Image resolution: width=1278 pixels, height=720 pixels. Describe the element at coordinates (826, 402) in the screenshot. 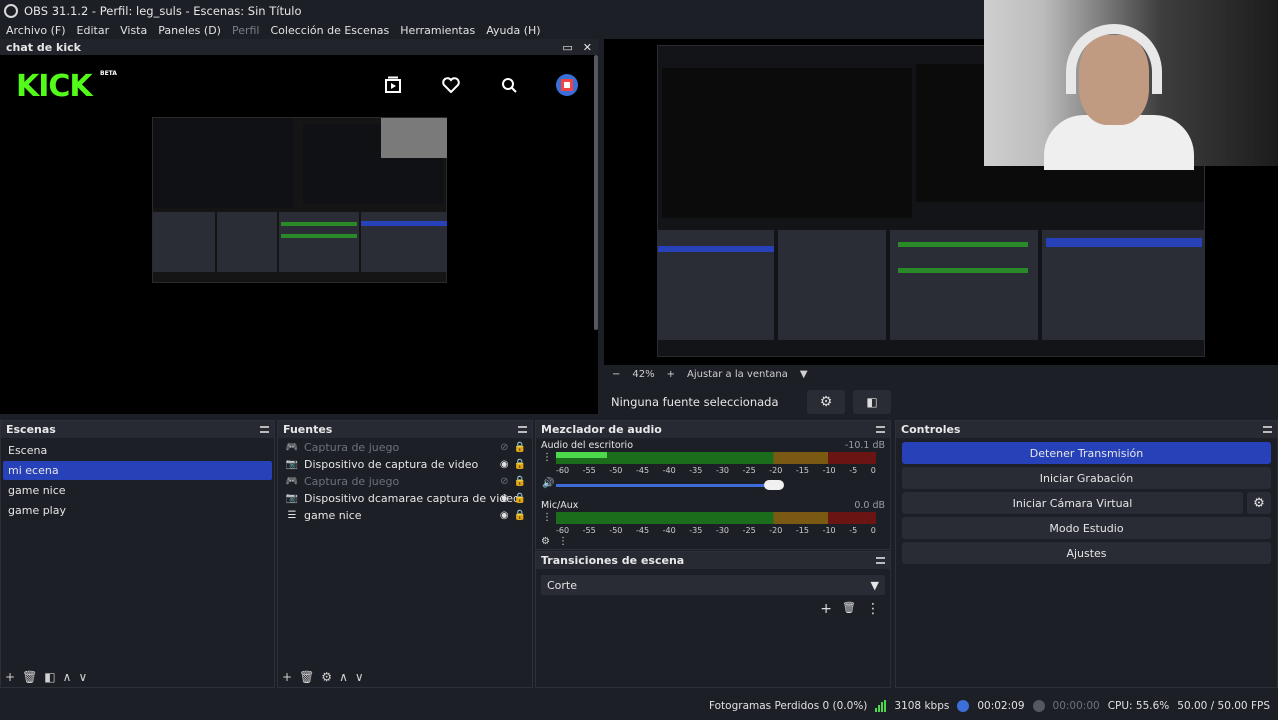

I see `source-properties-button: ⚙` at that location.